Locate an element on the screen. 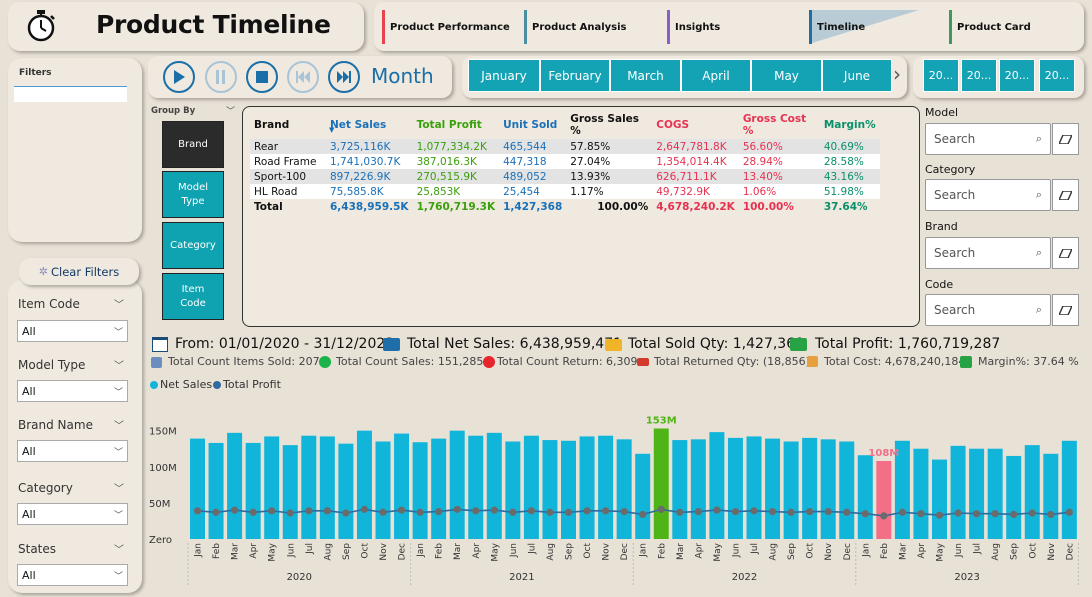 This screenshot has width=1092, height=597. group-button-model-type: Model Type is located at coordinates (193, 194).